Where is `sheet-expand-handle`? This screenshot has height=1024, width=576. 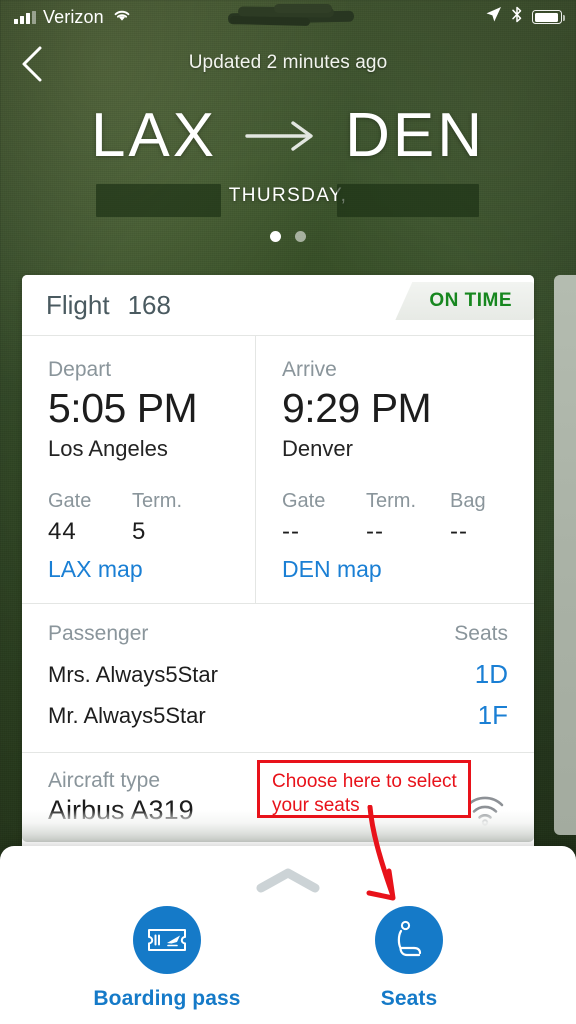
sheet-expand-handle is located at coordinates (288, 883).